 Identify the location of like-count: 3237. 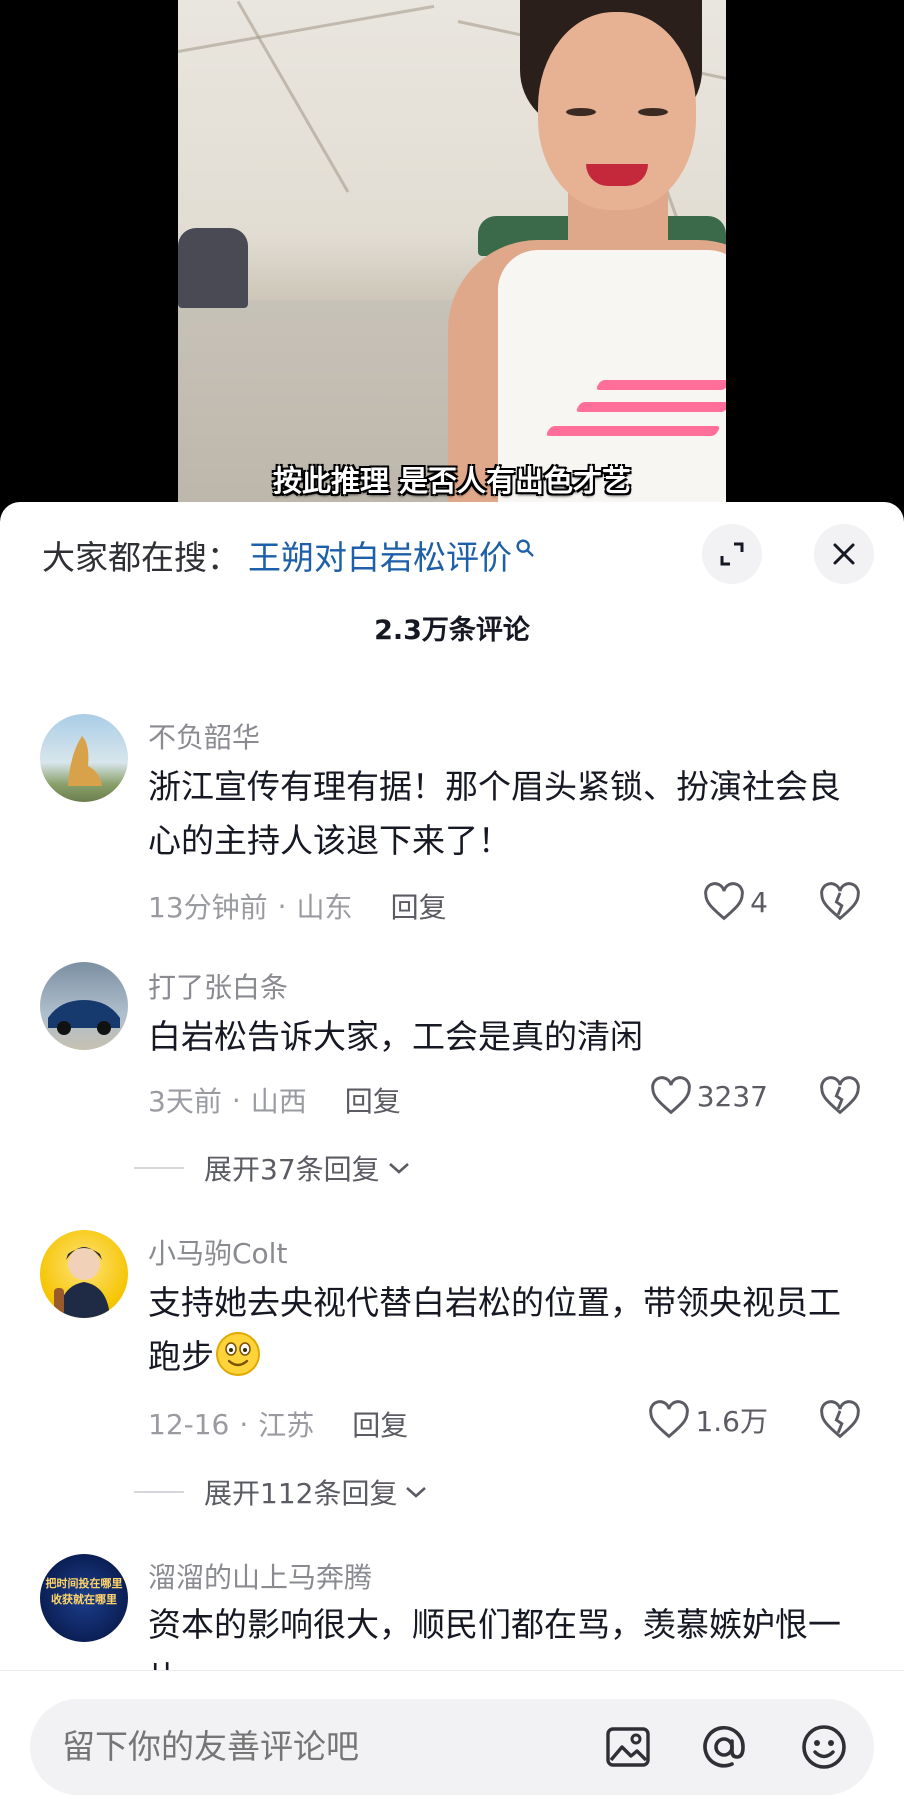
(732, 1096).